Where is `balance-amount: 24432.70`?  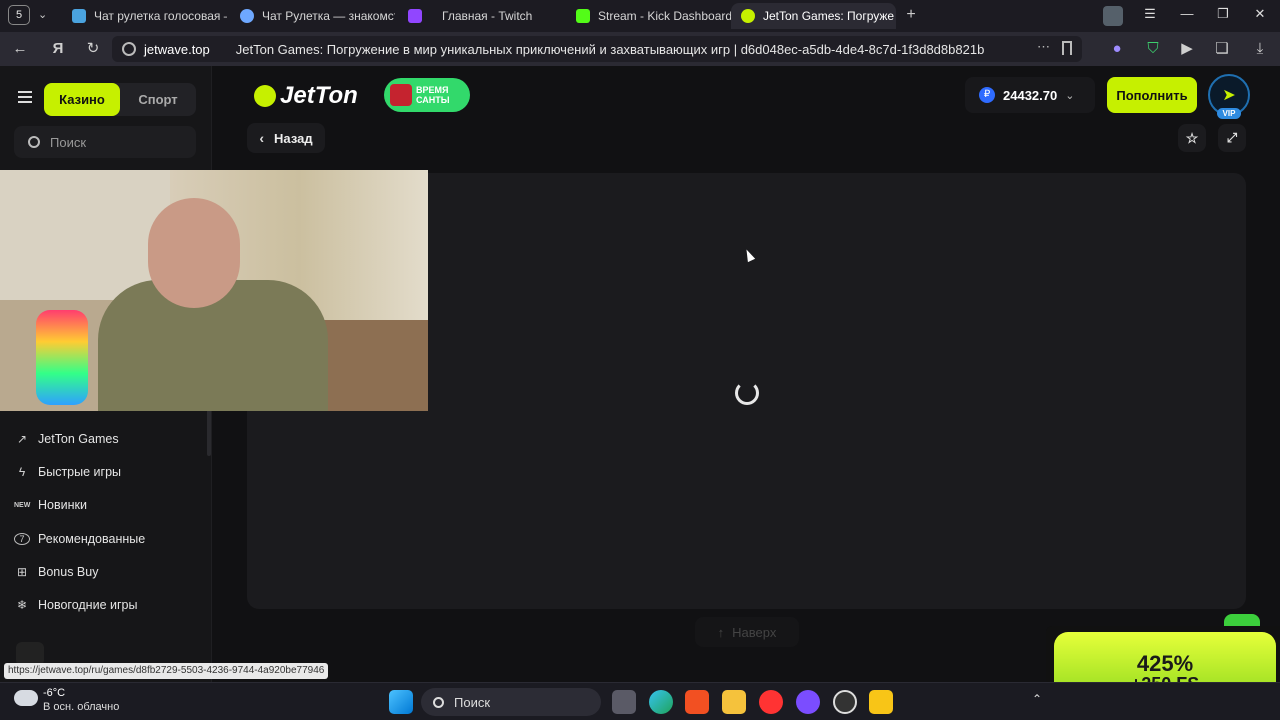 balance-amount: 24432.70 is located at coordinates (1030, 95).